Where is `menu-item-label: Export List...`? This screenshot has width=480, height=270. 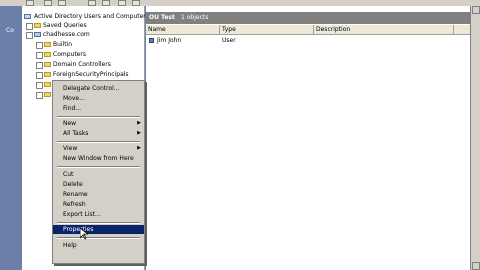 menu-item-label: Export List... is located at coordinates (82, 214).